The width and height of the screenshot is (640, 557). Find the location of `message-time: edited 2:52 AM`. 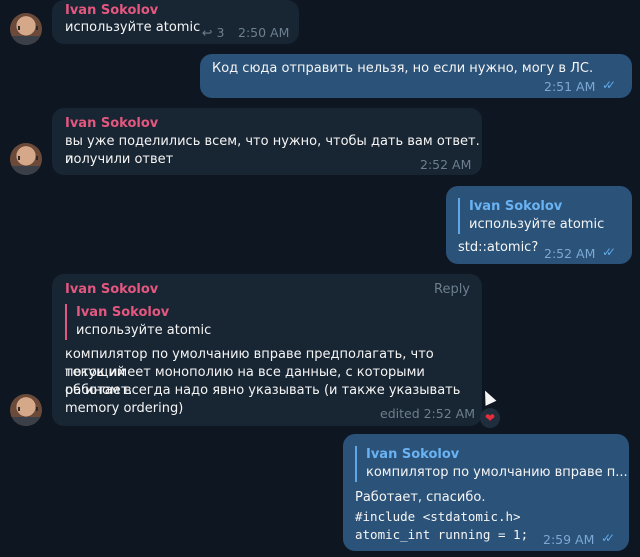

message-time: edited 2:52 AM is located at coordinates (427, 413).